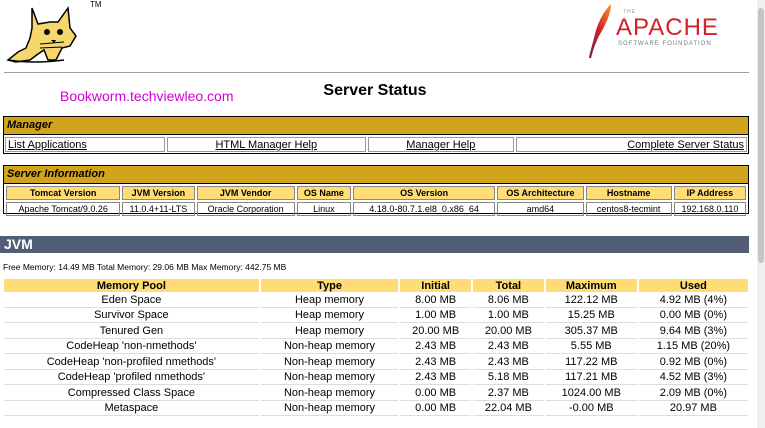 This screenshot has width=765, height=428. What do you see at coordinates (667, 27) in the screenshot?
I see `apache-wordmark: APACHE` at bounding box center [667, 27].